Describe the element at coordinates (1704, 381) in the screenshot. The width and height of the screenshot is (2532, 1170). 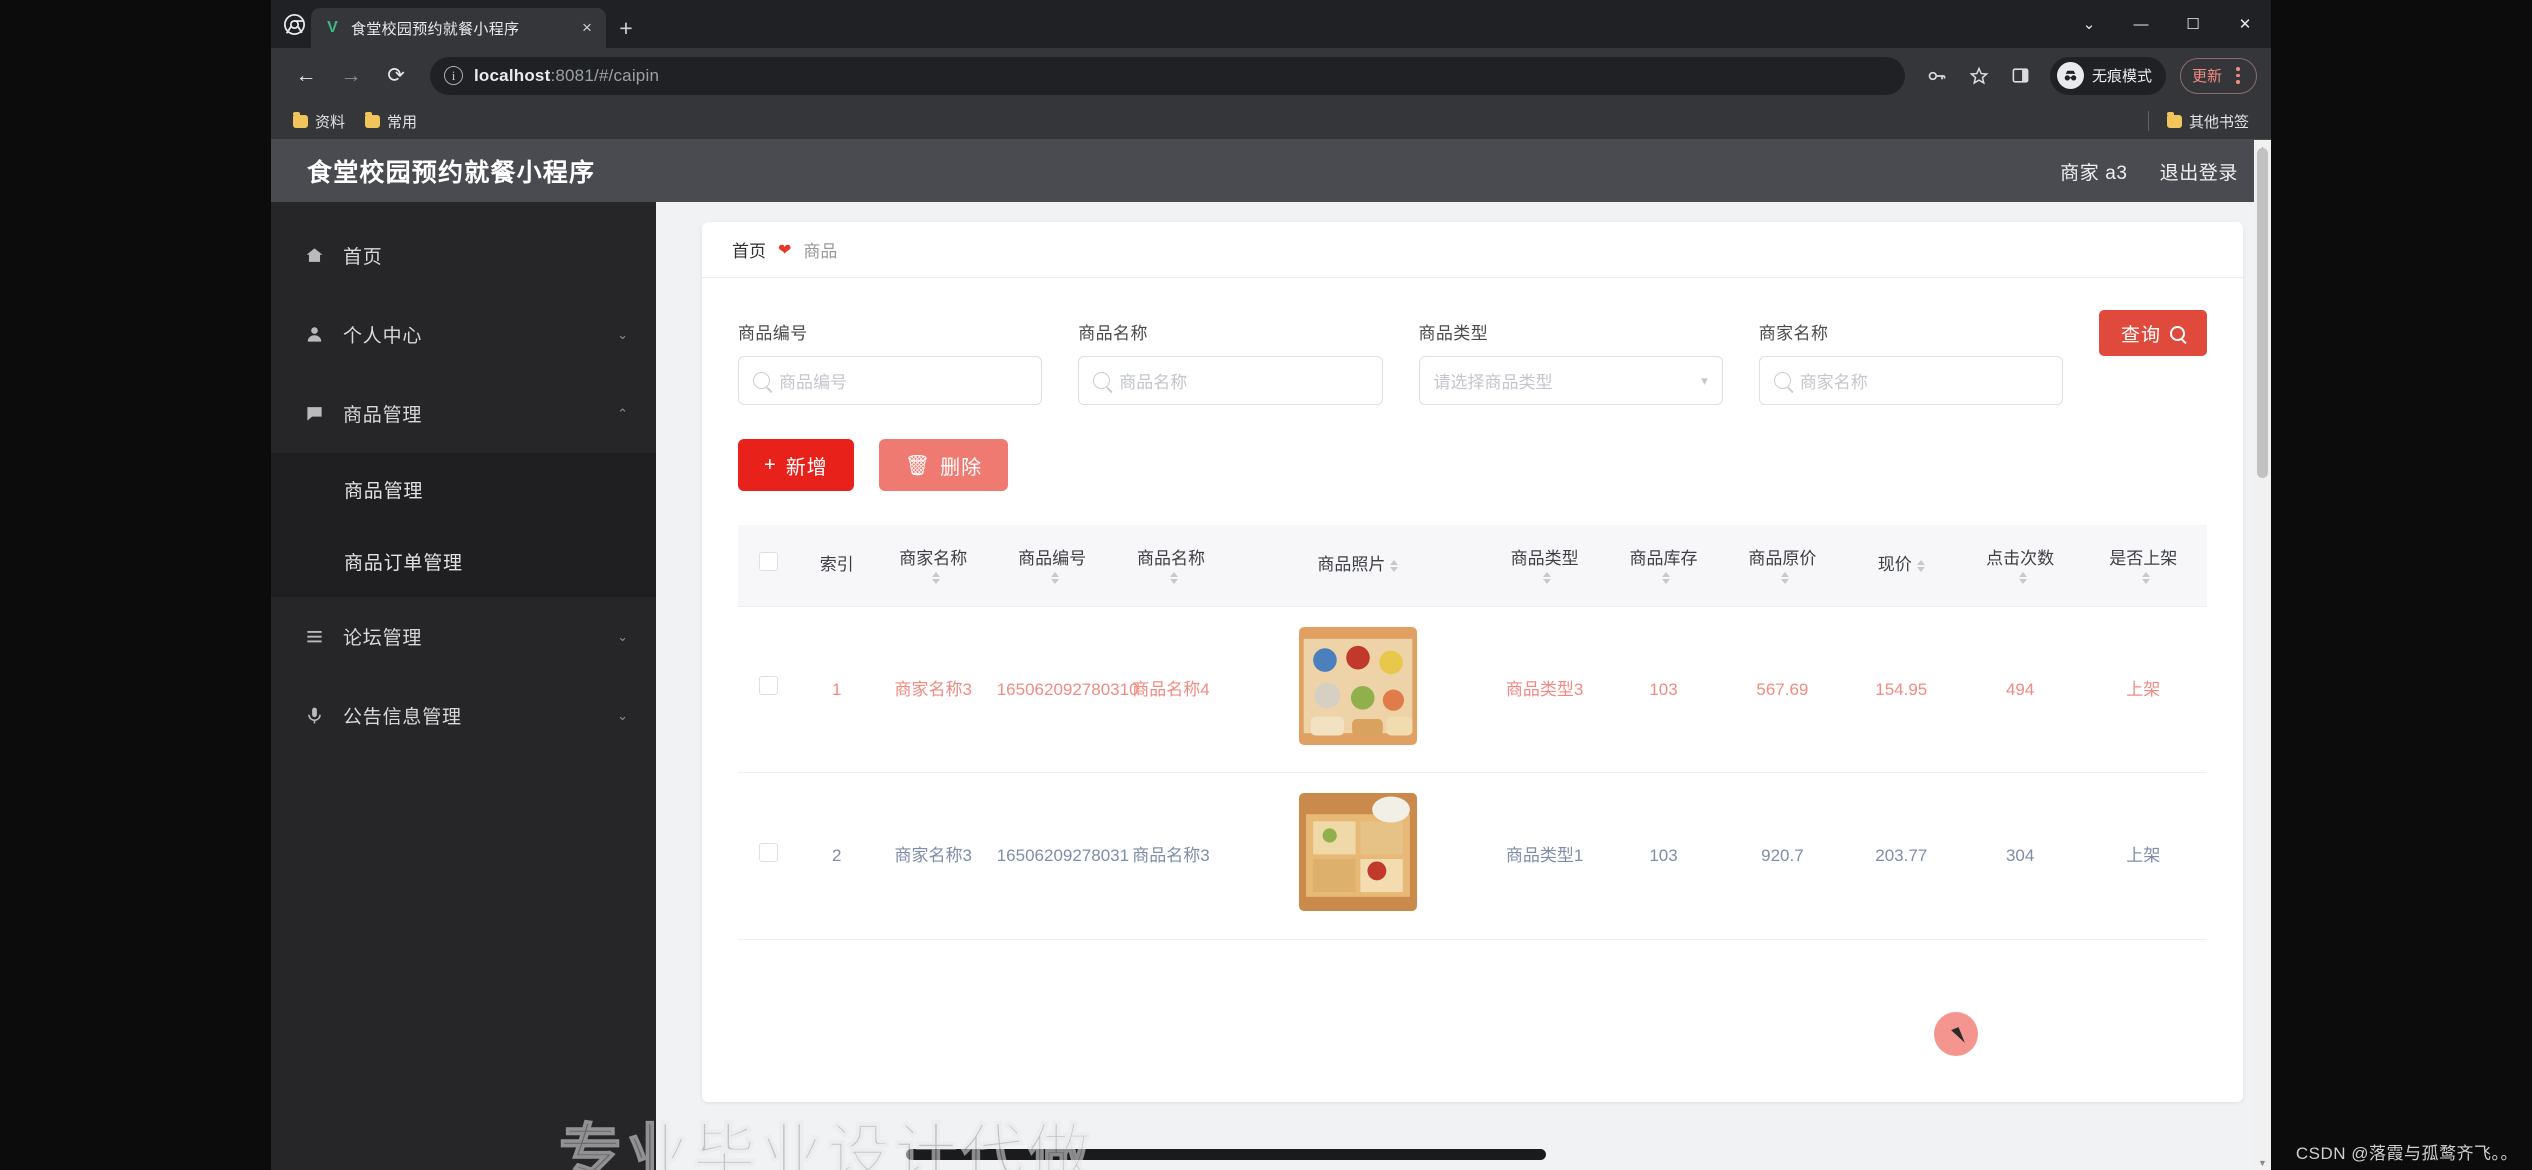
I see `chevron-down-icon: ▾` at that location.